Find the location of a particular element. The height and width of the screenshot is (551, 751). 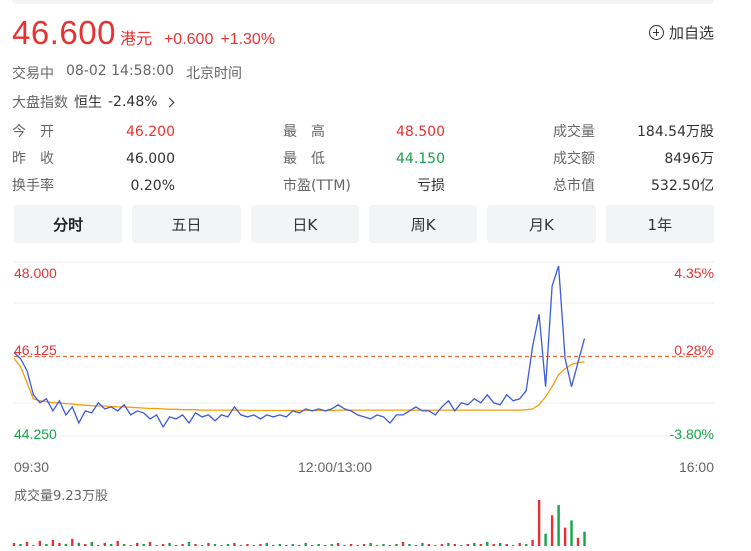

top-bar is located at coordinates (363, 2).